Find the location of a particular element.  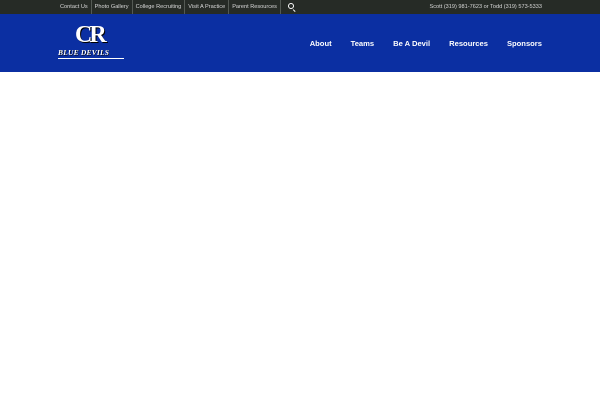

utility-link-visit-a-practice: Visit A Practice is located at coordinates (207, 7).